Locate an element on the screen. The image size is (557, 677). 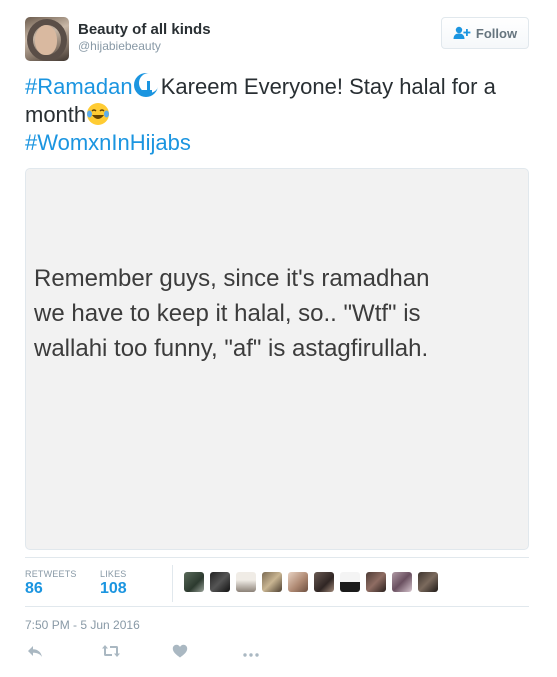
more-button is located at coordinates (251, 653).